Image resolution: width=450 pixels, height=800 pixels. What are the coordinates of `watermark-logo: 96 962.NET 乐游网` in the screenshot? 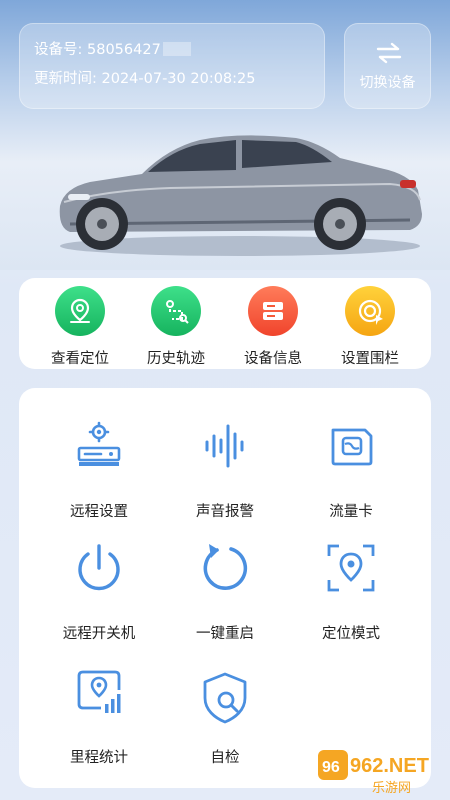 It's located at (373, 773).